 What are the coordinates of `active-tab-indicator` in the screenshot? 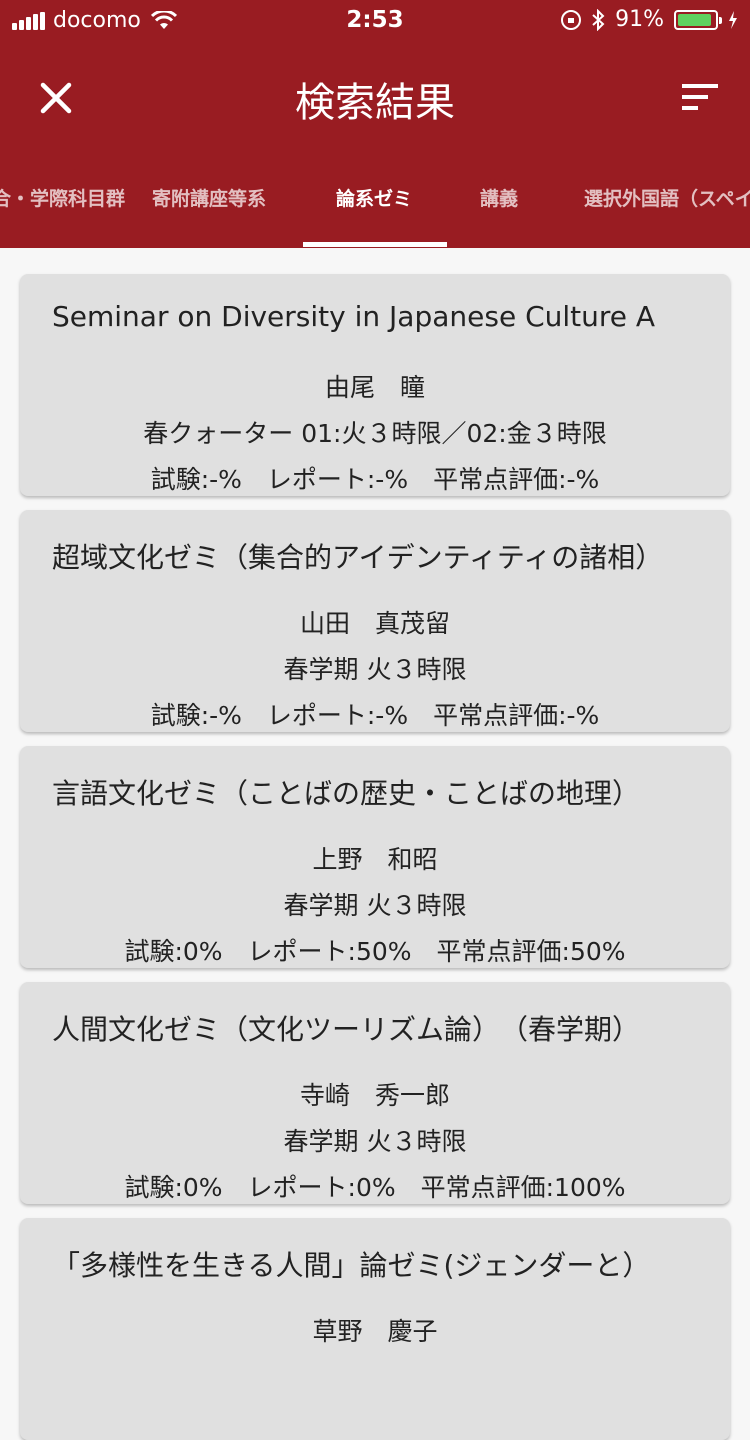 It's located at (375, 244).